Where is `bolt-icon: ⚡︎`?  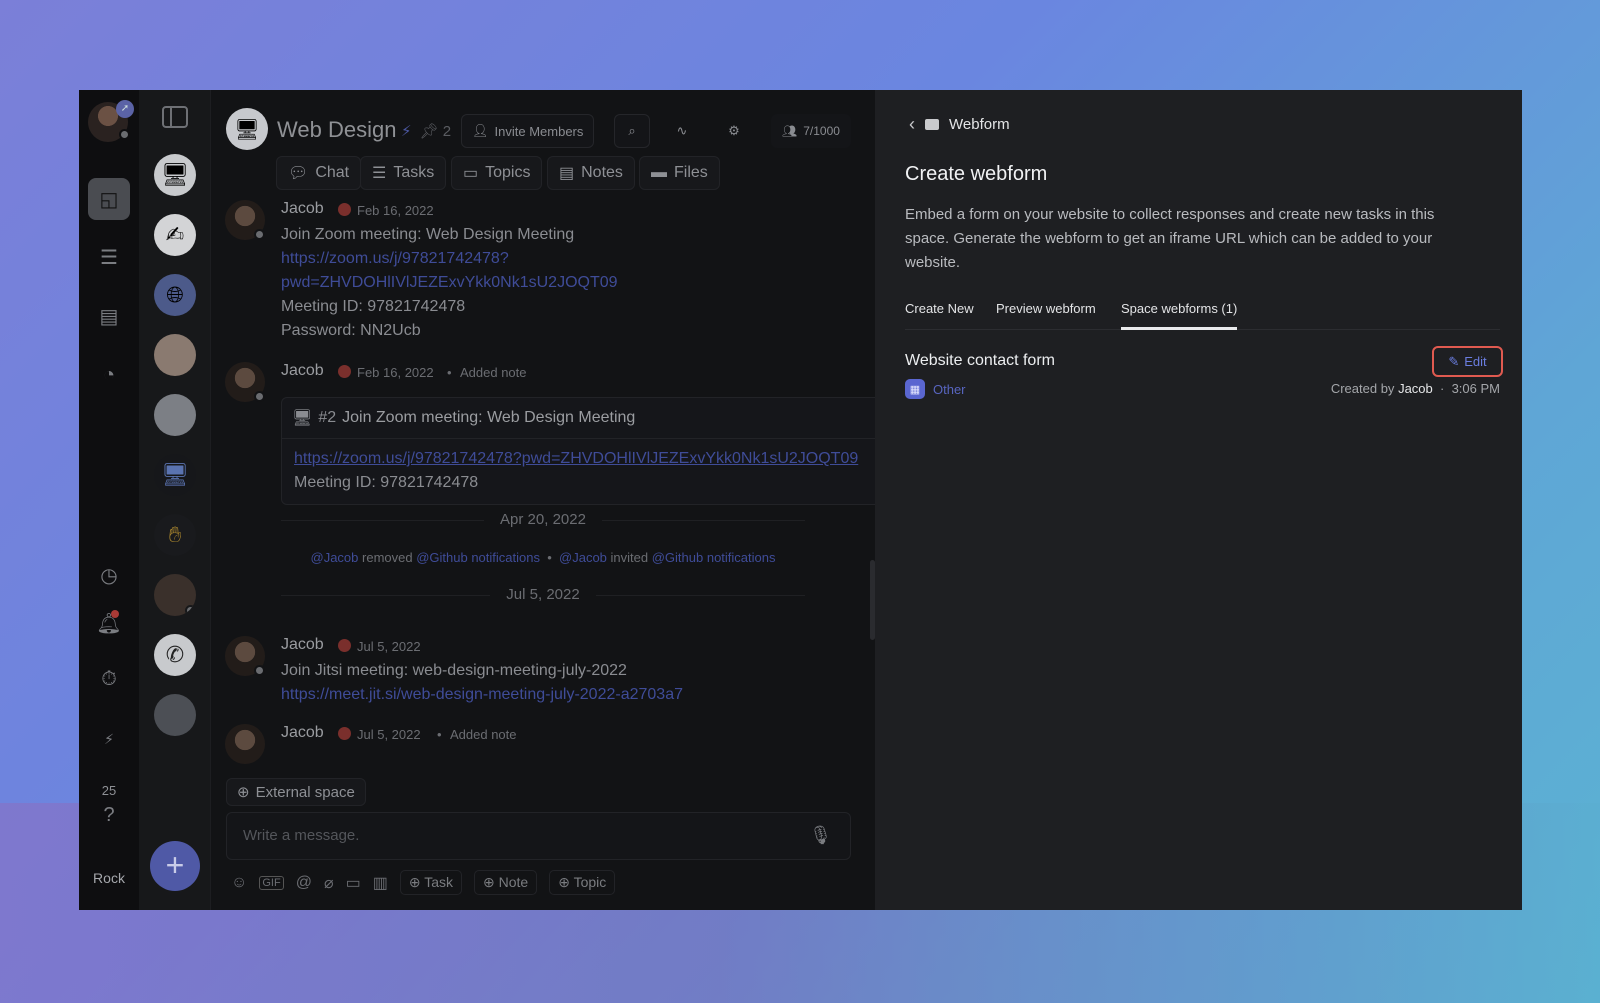
bolt-icon: ⚡︎ is located at coordinates (109, 739).